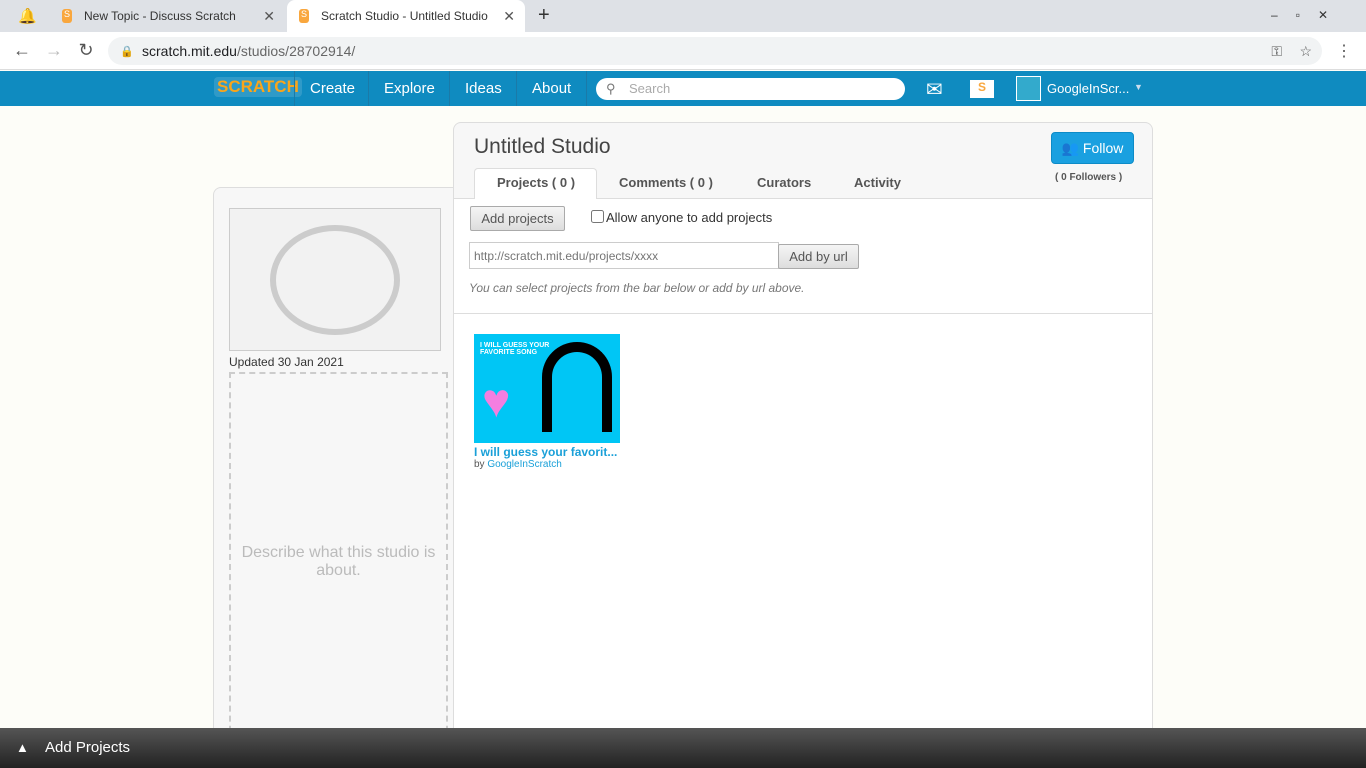  Describe the element at coordinates (542, 147) in the screenshot. I see `studio-title: Untitled Studio` at that location.